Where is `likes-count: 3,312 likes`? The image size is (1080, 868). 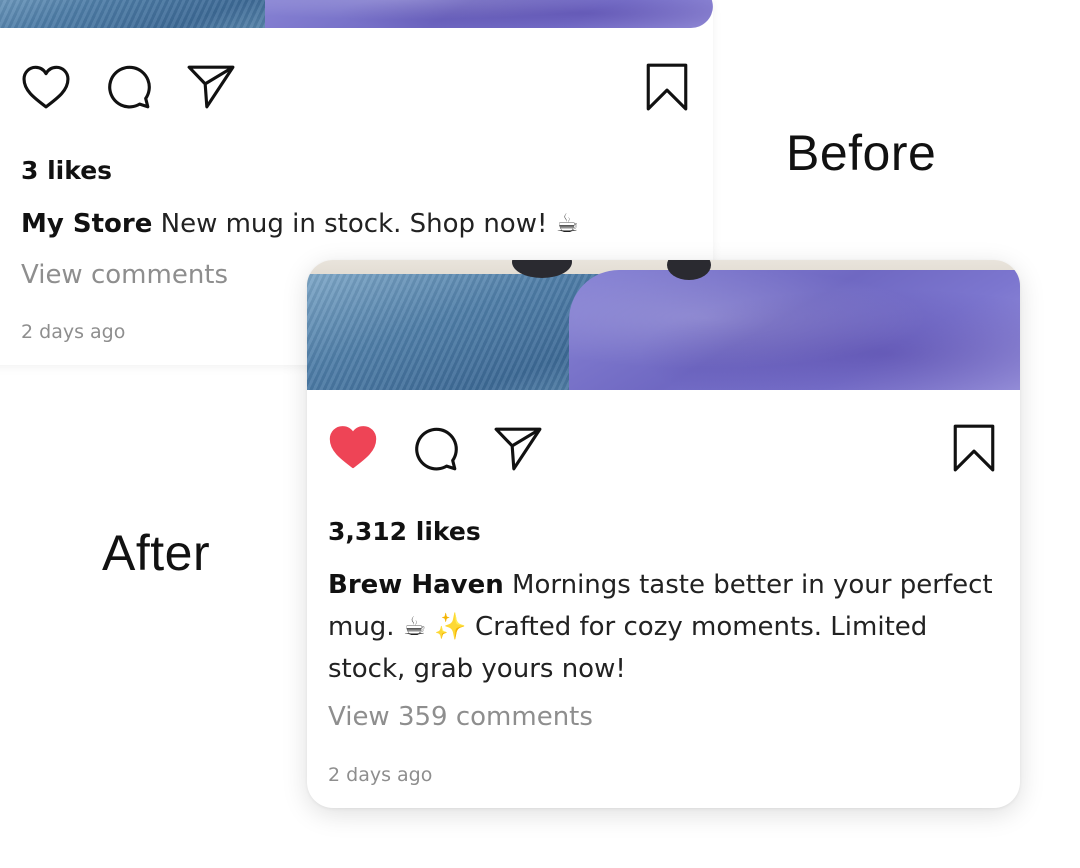
likes-count: 3,312 likes is located at coordinates (404, 531).